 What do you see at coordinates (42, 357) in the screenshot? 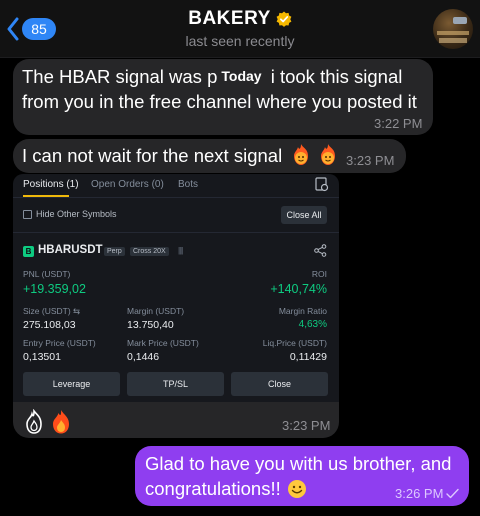
I see `entry-price-value: 0,13501` at bounding box center [42, 357].